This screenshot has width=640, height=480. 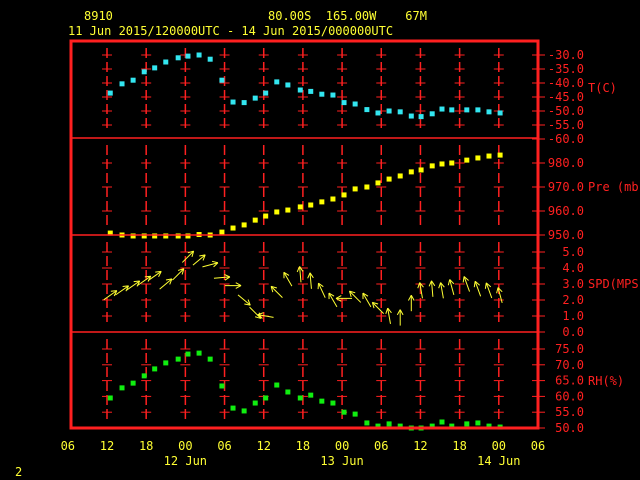 I want to click on y-tick-label: 950.0, so click(x=566, y=235).